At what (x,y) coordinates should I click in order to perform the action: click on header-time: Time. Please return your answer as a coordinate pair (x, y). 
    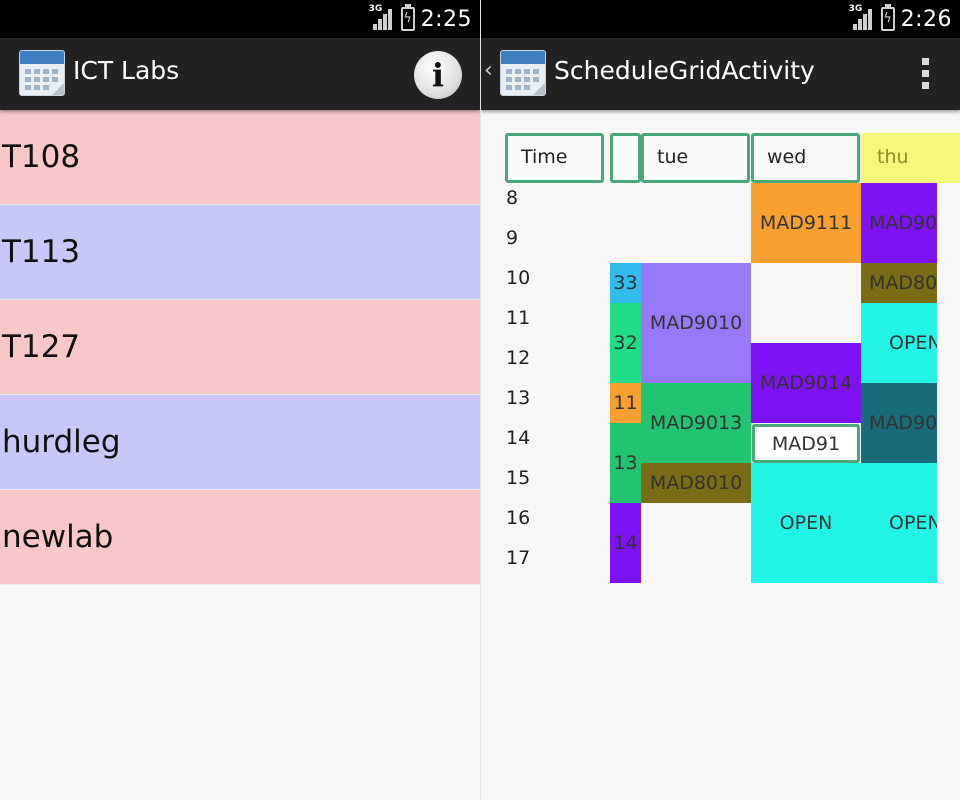
    Looking at the image, I should click on (554, 158).